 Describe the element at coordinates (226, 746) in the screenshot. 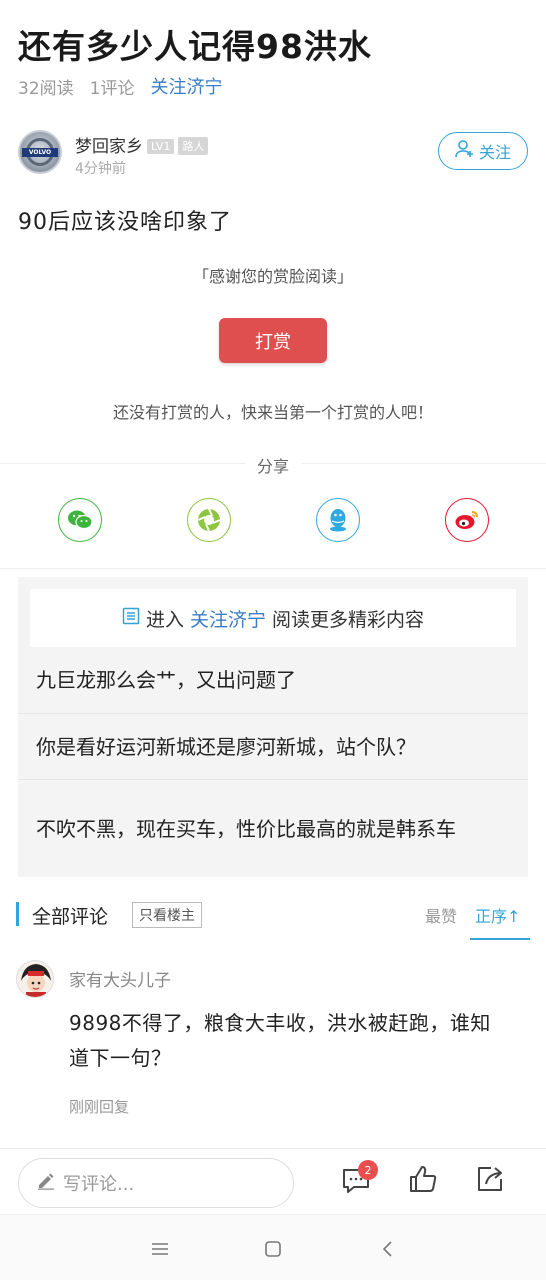

I see `recommend-item-text: 你是看好运河新城还是廖河新城，站个队？` at that location.